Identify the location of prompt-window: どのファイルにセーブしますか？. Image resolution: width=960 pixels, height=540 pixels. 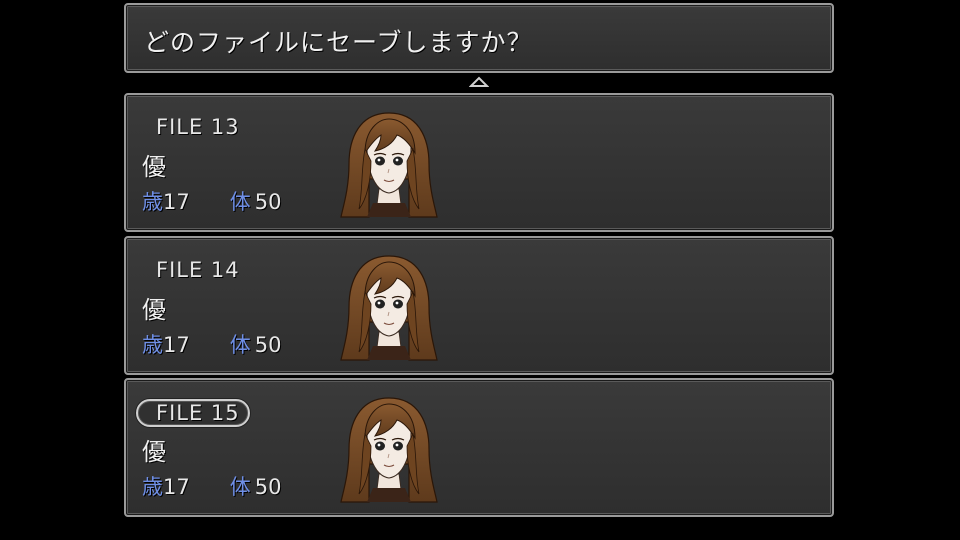
(479, 38).